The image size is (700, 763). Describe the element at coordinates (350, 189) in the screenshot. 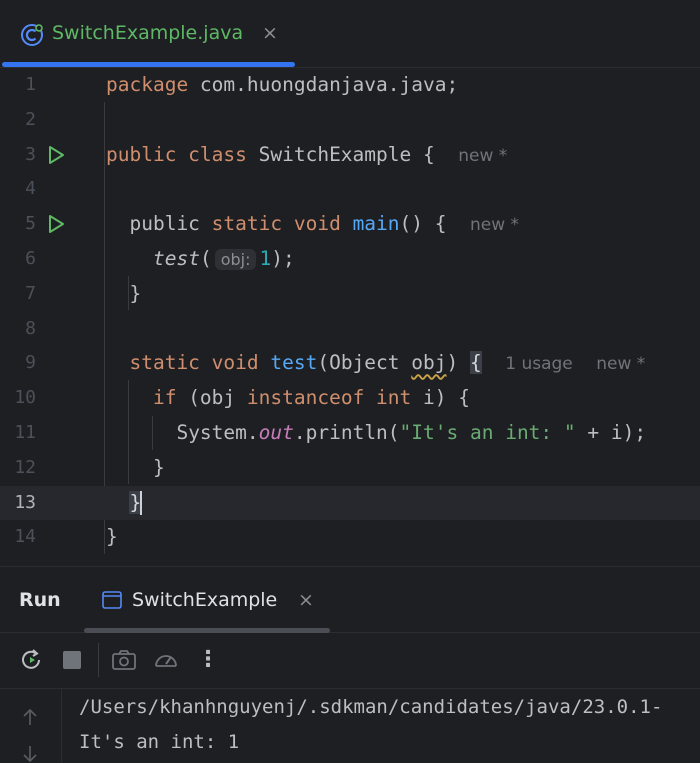

I see `code-line-4: 4` at that location.